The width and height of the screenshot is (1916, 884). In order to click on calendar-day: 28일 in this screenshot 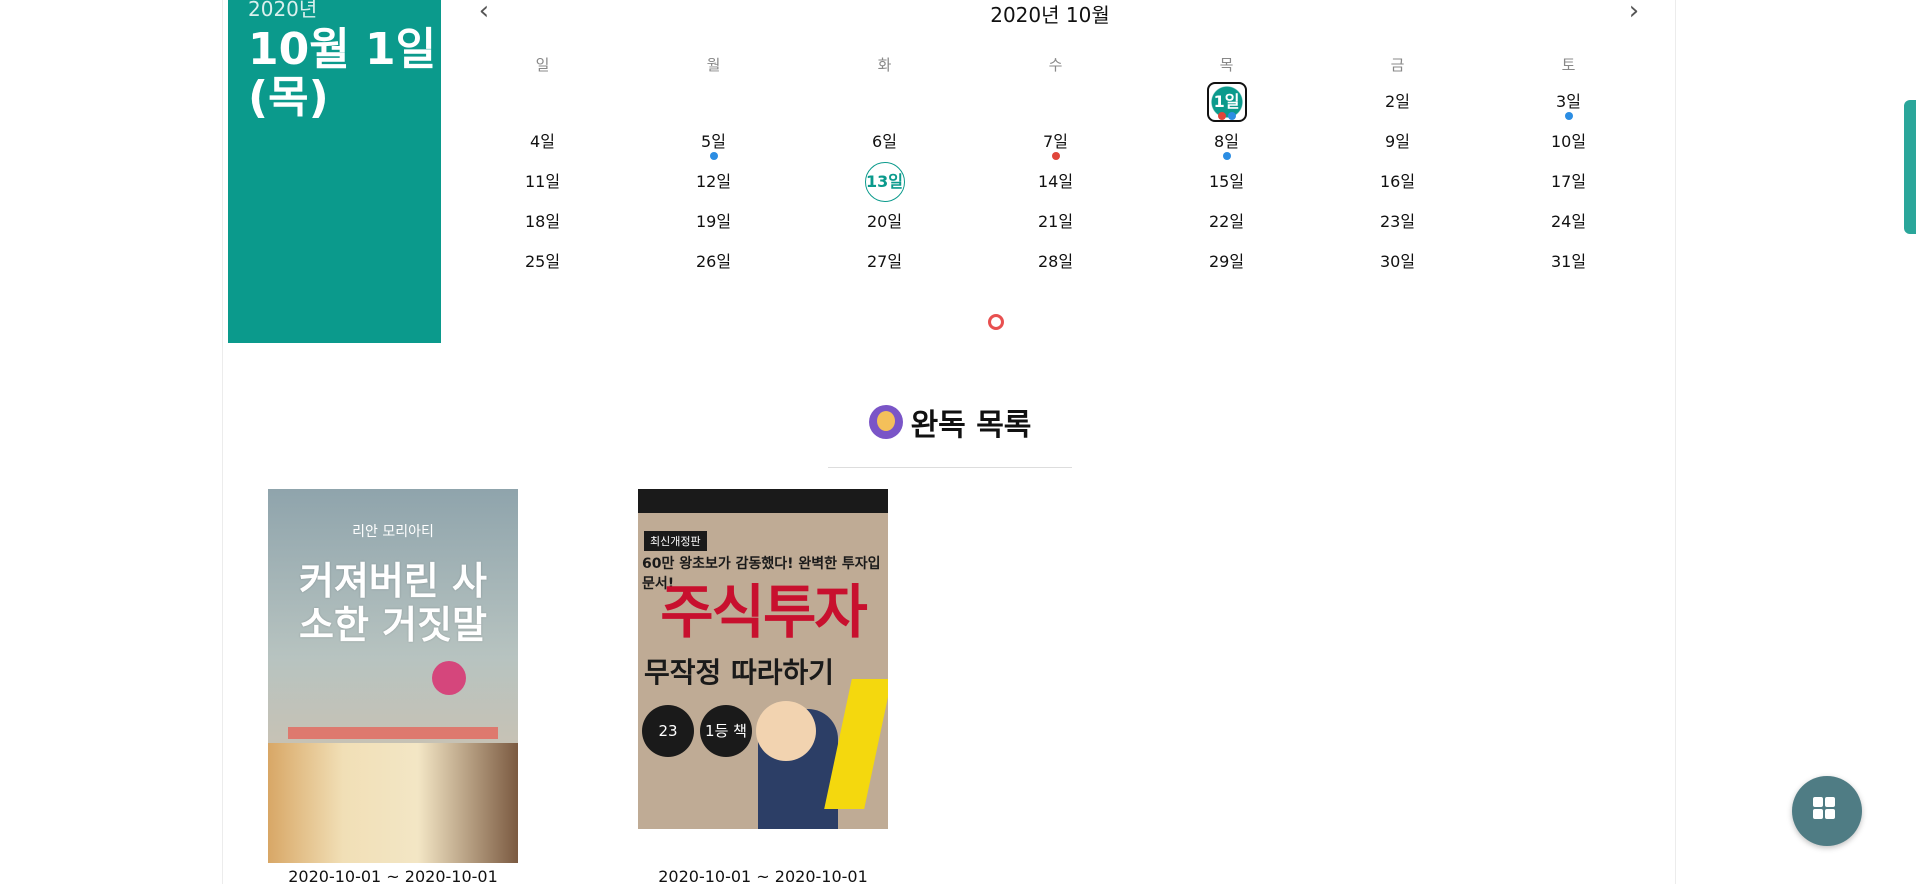, I will do `click(1055, 262)`.